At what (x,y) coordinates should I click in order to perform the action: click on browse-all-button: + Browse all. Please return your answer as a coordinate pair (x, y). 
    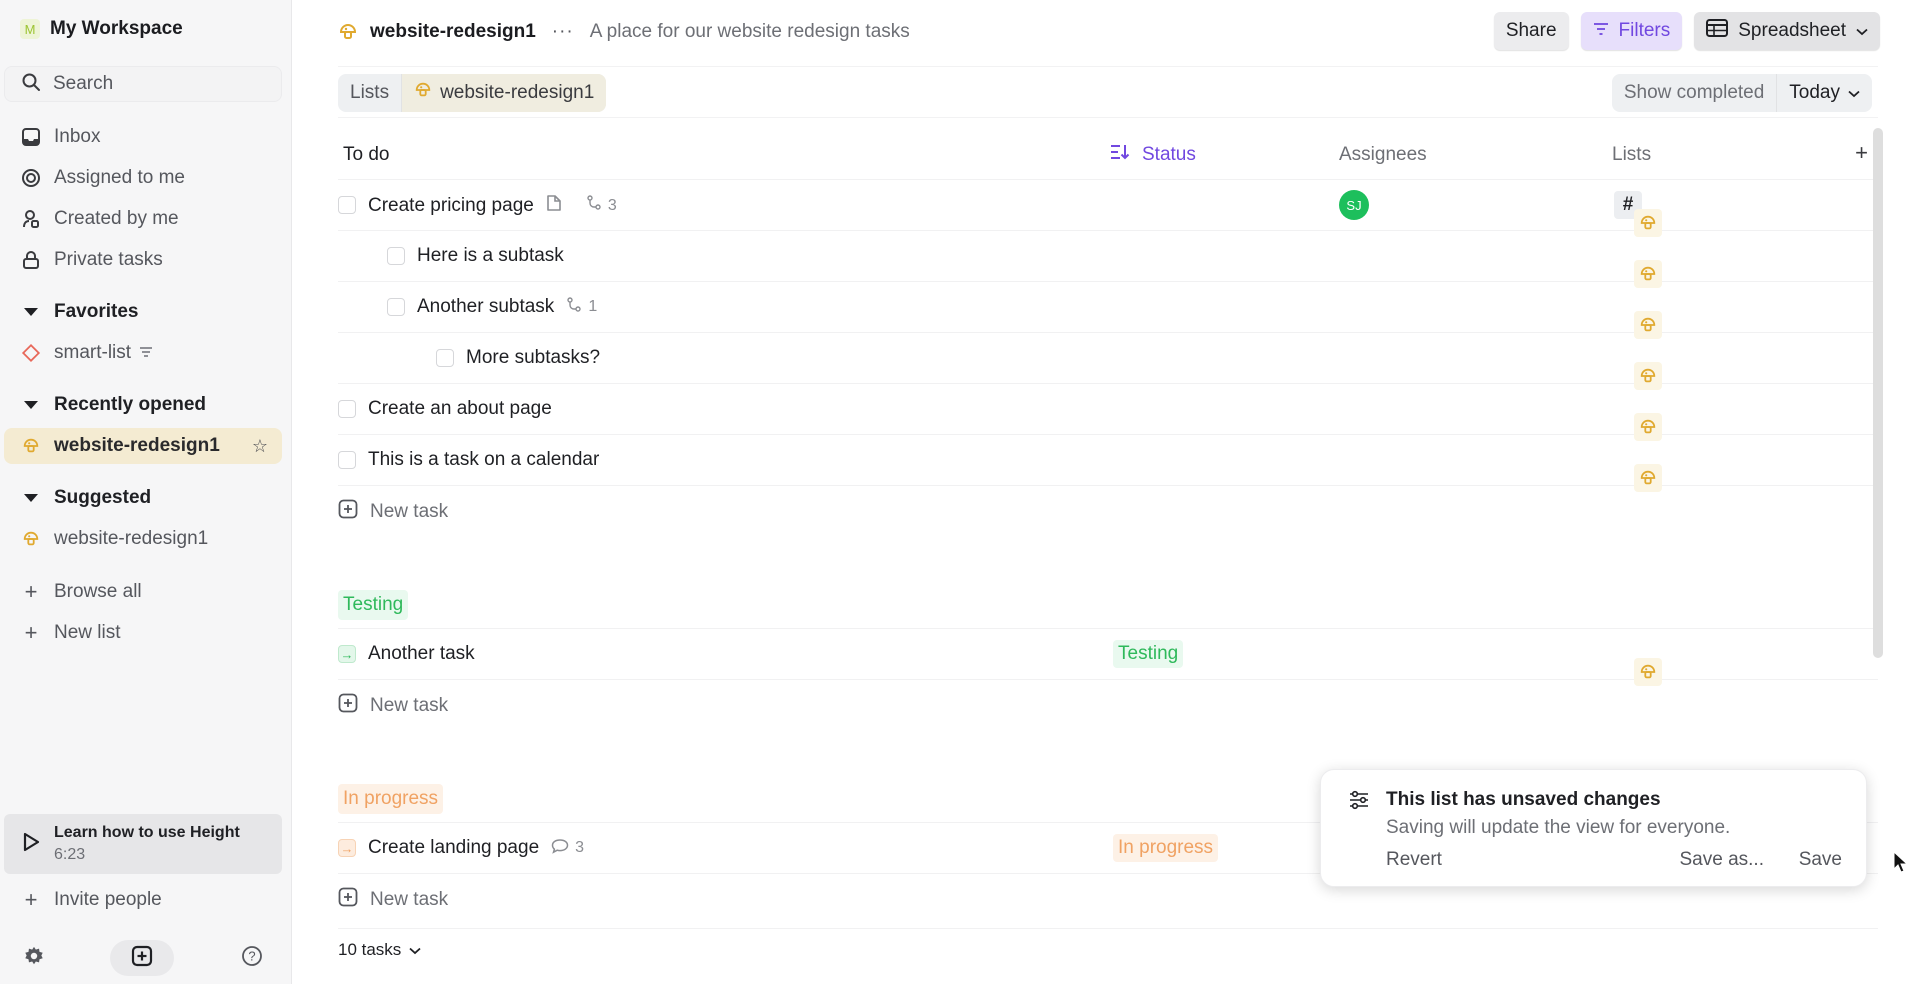
    Looking at the image, I should click on (143, 592).